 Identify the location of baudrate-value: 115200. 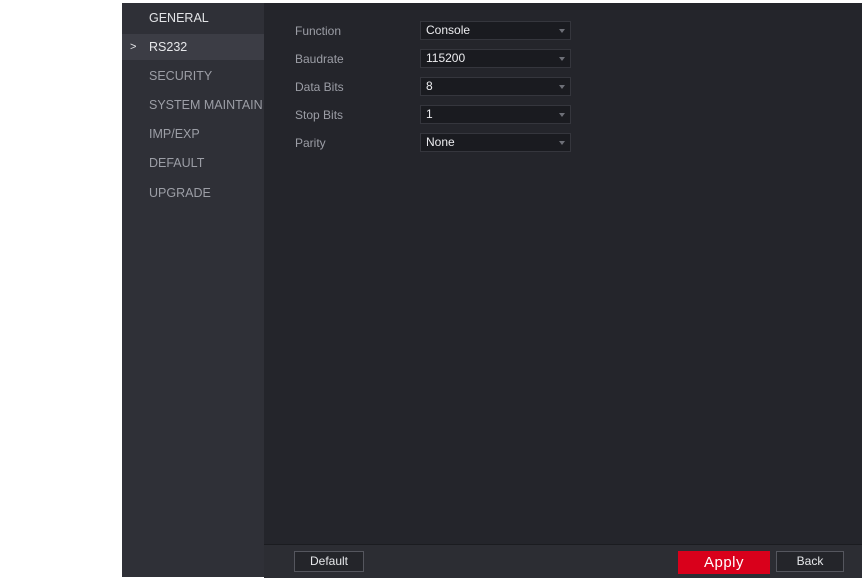
(446, 58).